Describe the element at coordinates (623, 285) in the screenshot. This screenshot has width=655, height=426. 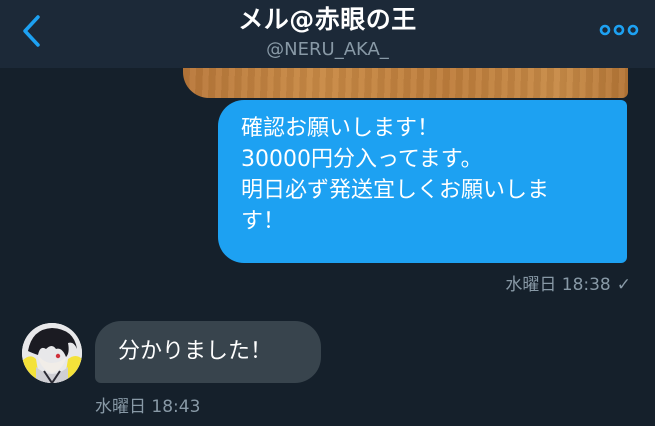
I see `checkmark-icon: ✓` at that location.